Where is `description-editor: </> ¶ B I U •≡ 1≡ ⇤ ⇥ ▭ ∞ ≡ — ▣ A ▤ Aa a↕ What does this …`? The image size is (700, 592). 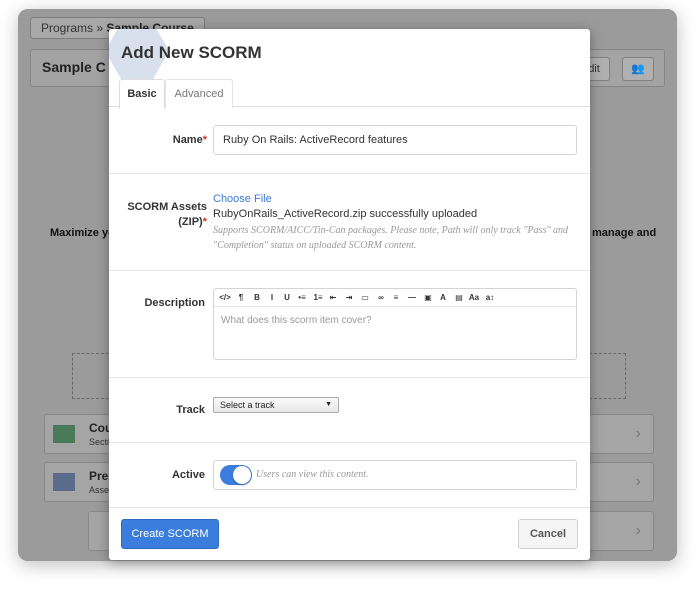
description-editor: </> ¶ B I U •≡ 1≡ ⇤ ⇥ ▭ ∞ ≡ — ▣ A ▤ Aa a↕ What does this … is located at coordinates (395, 324).